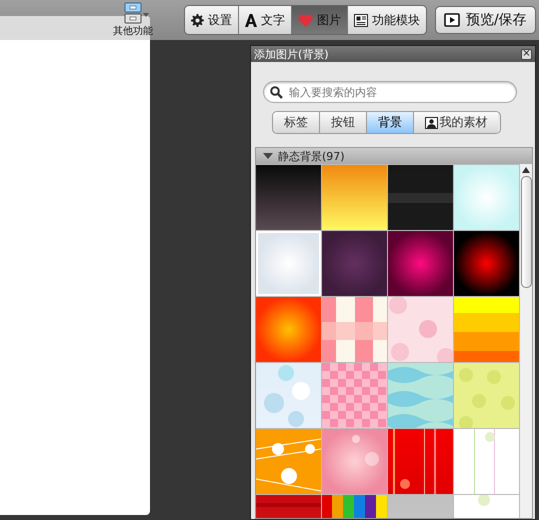 The height and width of the screenshot is (520, 539). Describe the element at coordinates (296, 122) in the screenshot. I see `category-tab: 标签` at that location.